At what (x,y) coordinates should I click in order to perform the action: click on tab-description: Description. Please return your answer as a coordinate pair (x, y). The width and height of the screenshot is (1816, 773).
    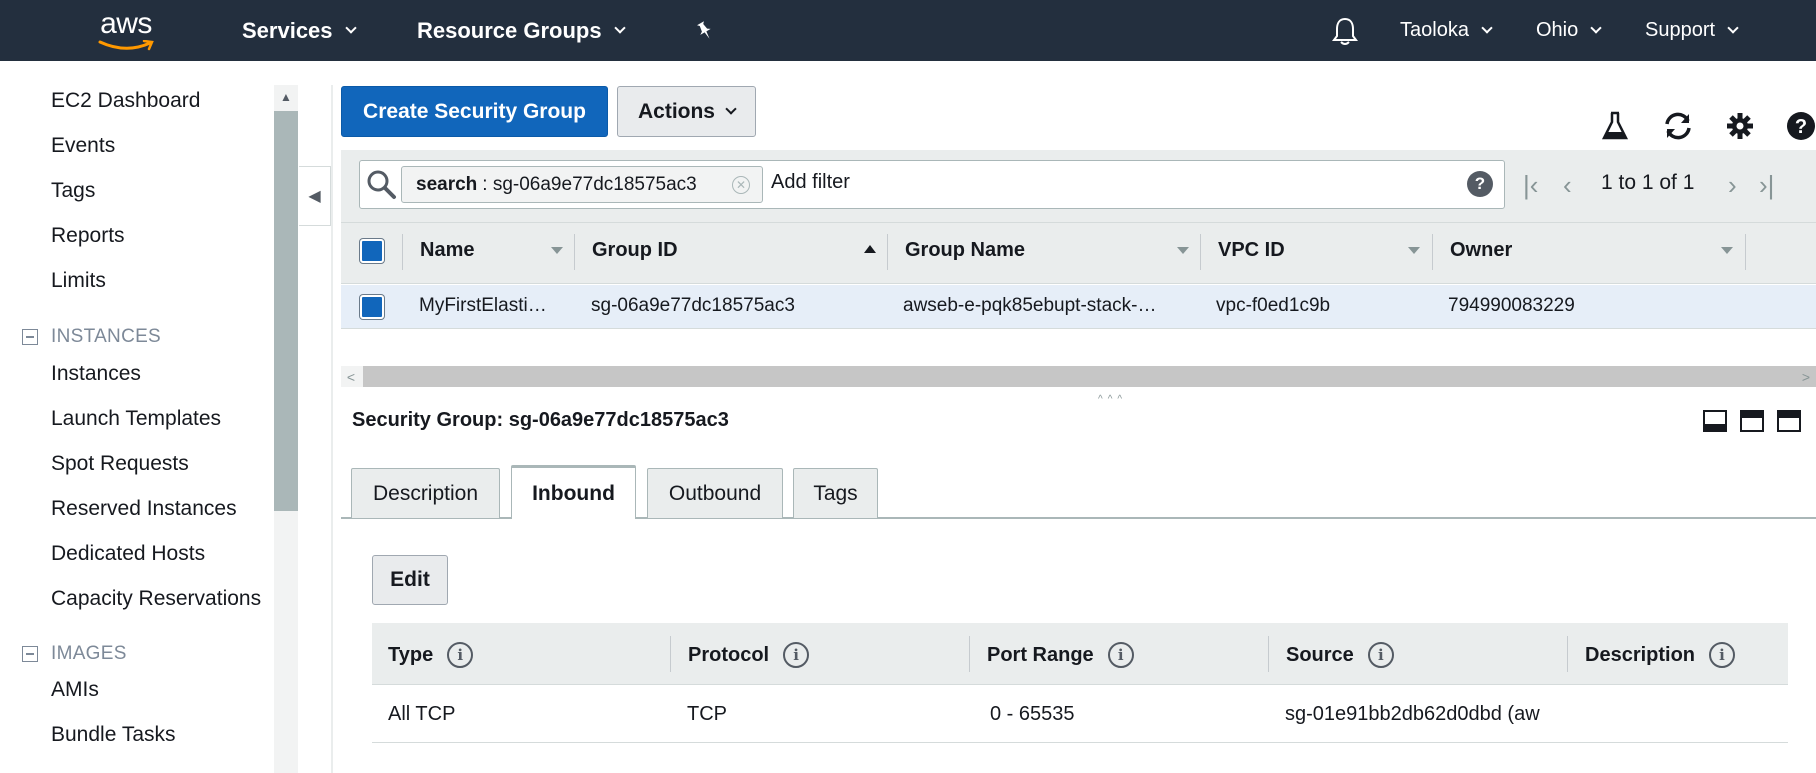
    Looking at the image, I should click on (425, 493).